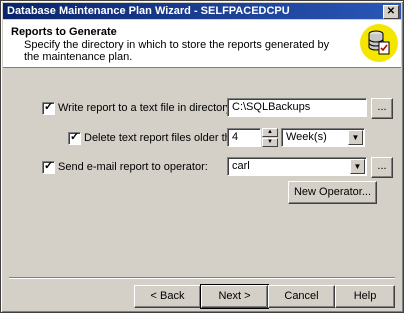 The image size is (404, 313). I want to click on send-email-label: Send e-mail report to operator:, so click(133, 167).